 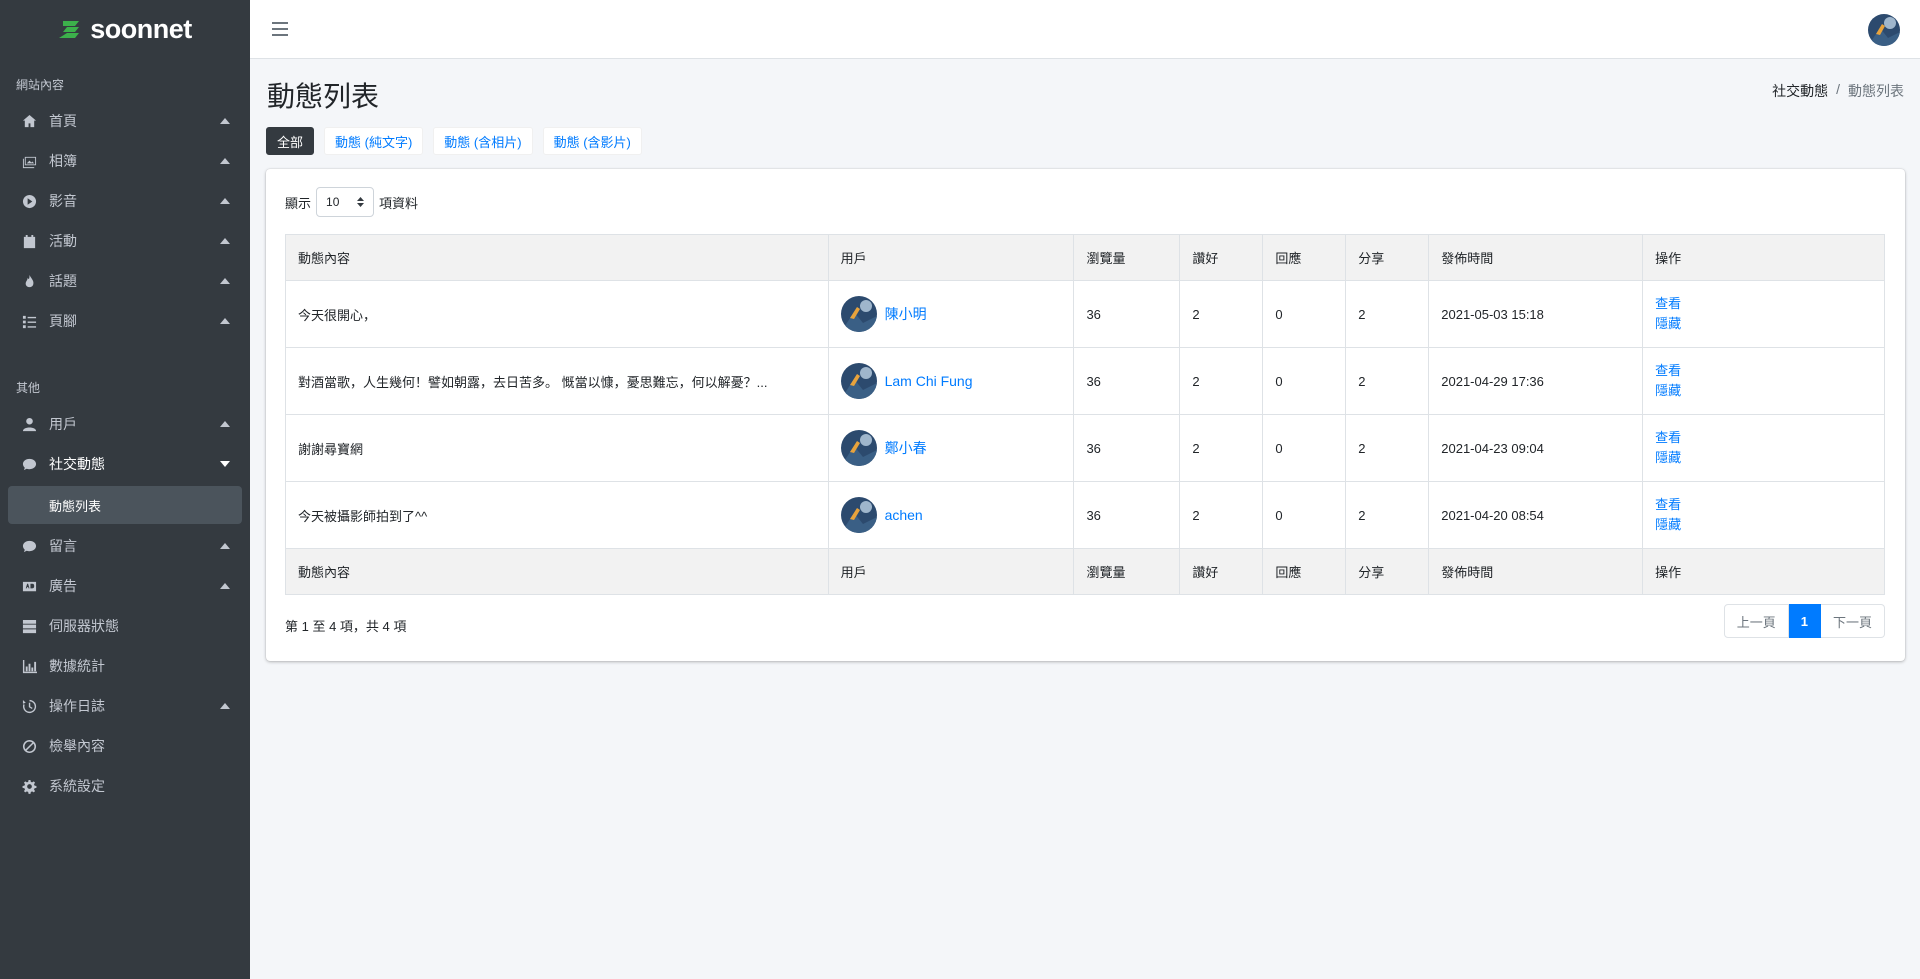 What do you see at coordinates (557, 571) in the screenshot?
I see `column-footer: 動態內容` at bounding box center [557, 571].